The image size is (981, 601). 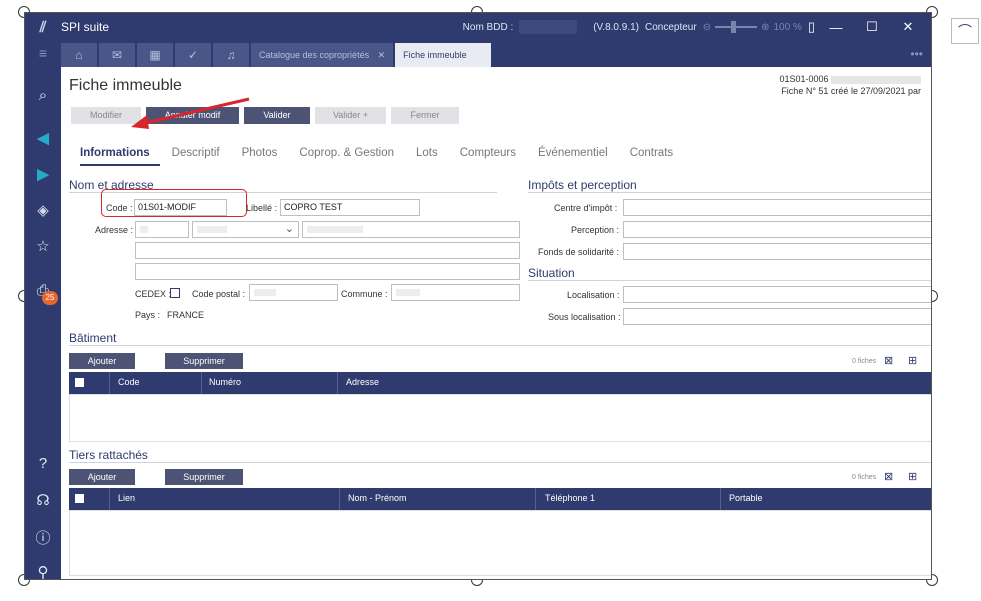 I want to click on tab-coprop-gestion: Coprop. & Gestion, so click(x=346, y=153).